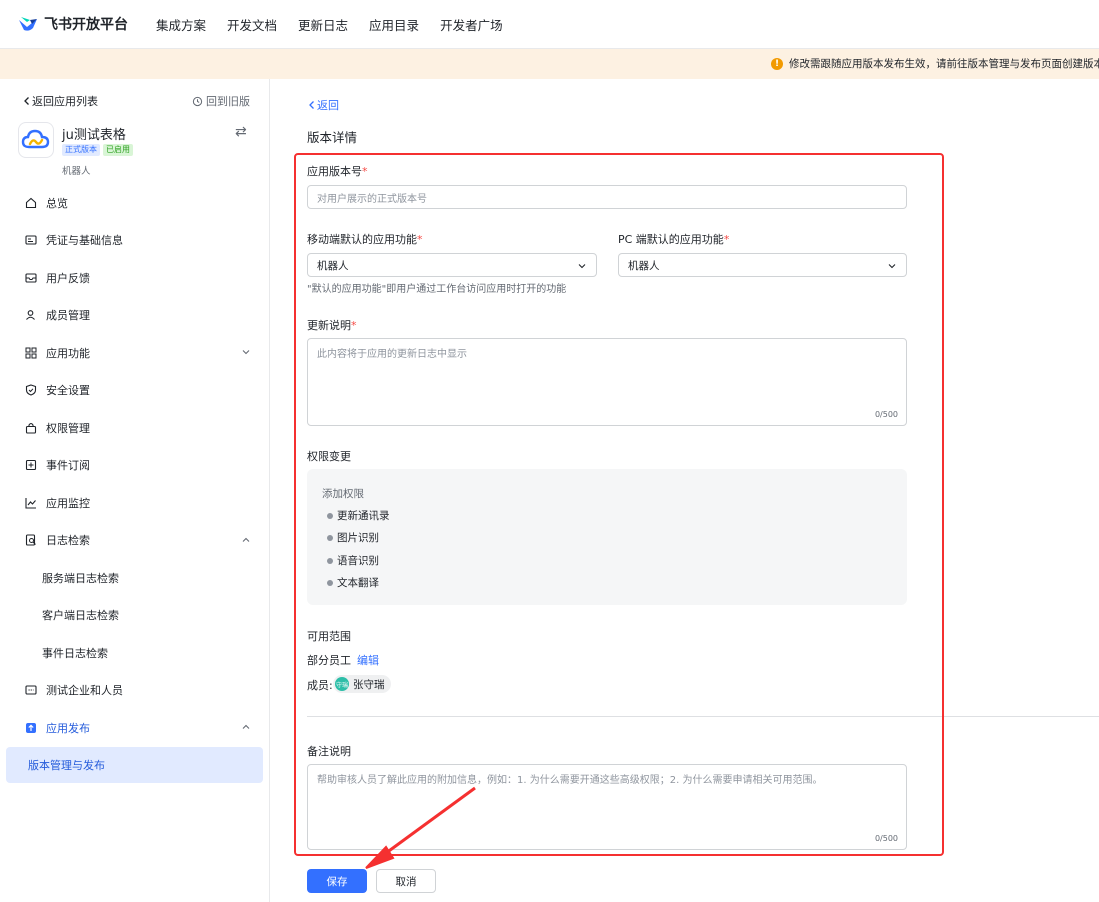 This screenshot has width=1099, height=902. What do you see at coordinates (134, 764) in the screenshot?
I see `sidebar-item-version-management: 版本管理与发布` at bounding box center [134, 764].